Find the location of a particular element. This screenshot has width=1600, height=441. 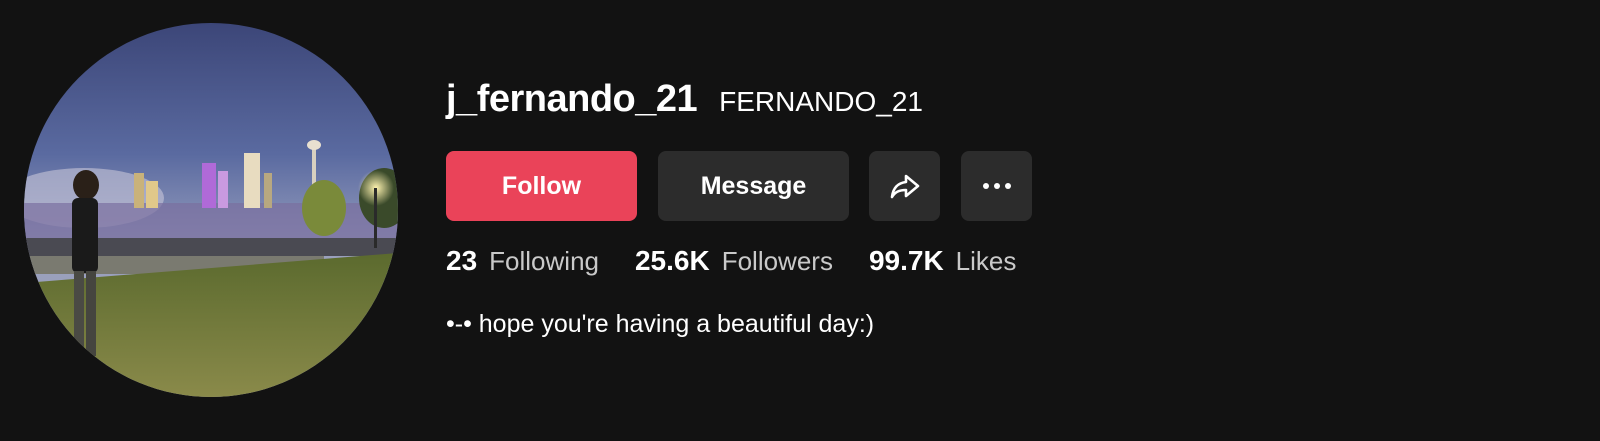

profile-names: j_fernando_21 FERNANDO_21 is located at coordinates (684, 99).